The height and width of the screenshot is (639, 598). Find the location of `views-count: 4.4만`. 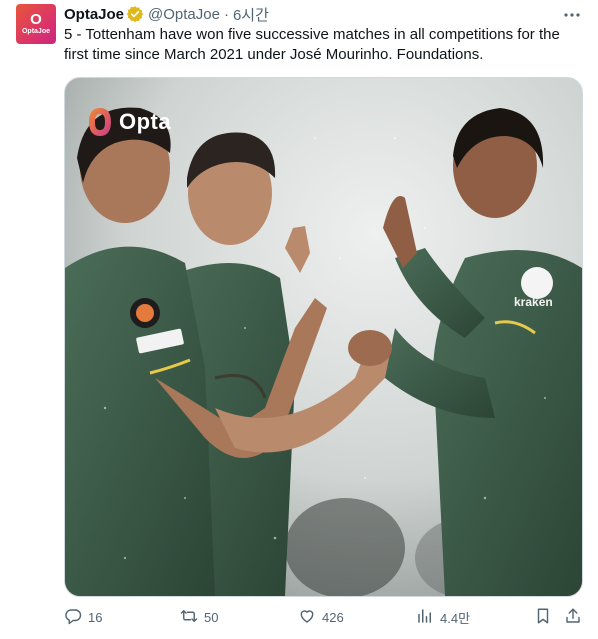

views-count: 4.4만 is located at coordinates (455, 618).